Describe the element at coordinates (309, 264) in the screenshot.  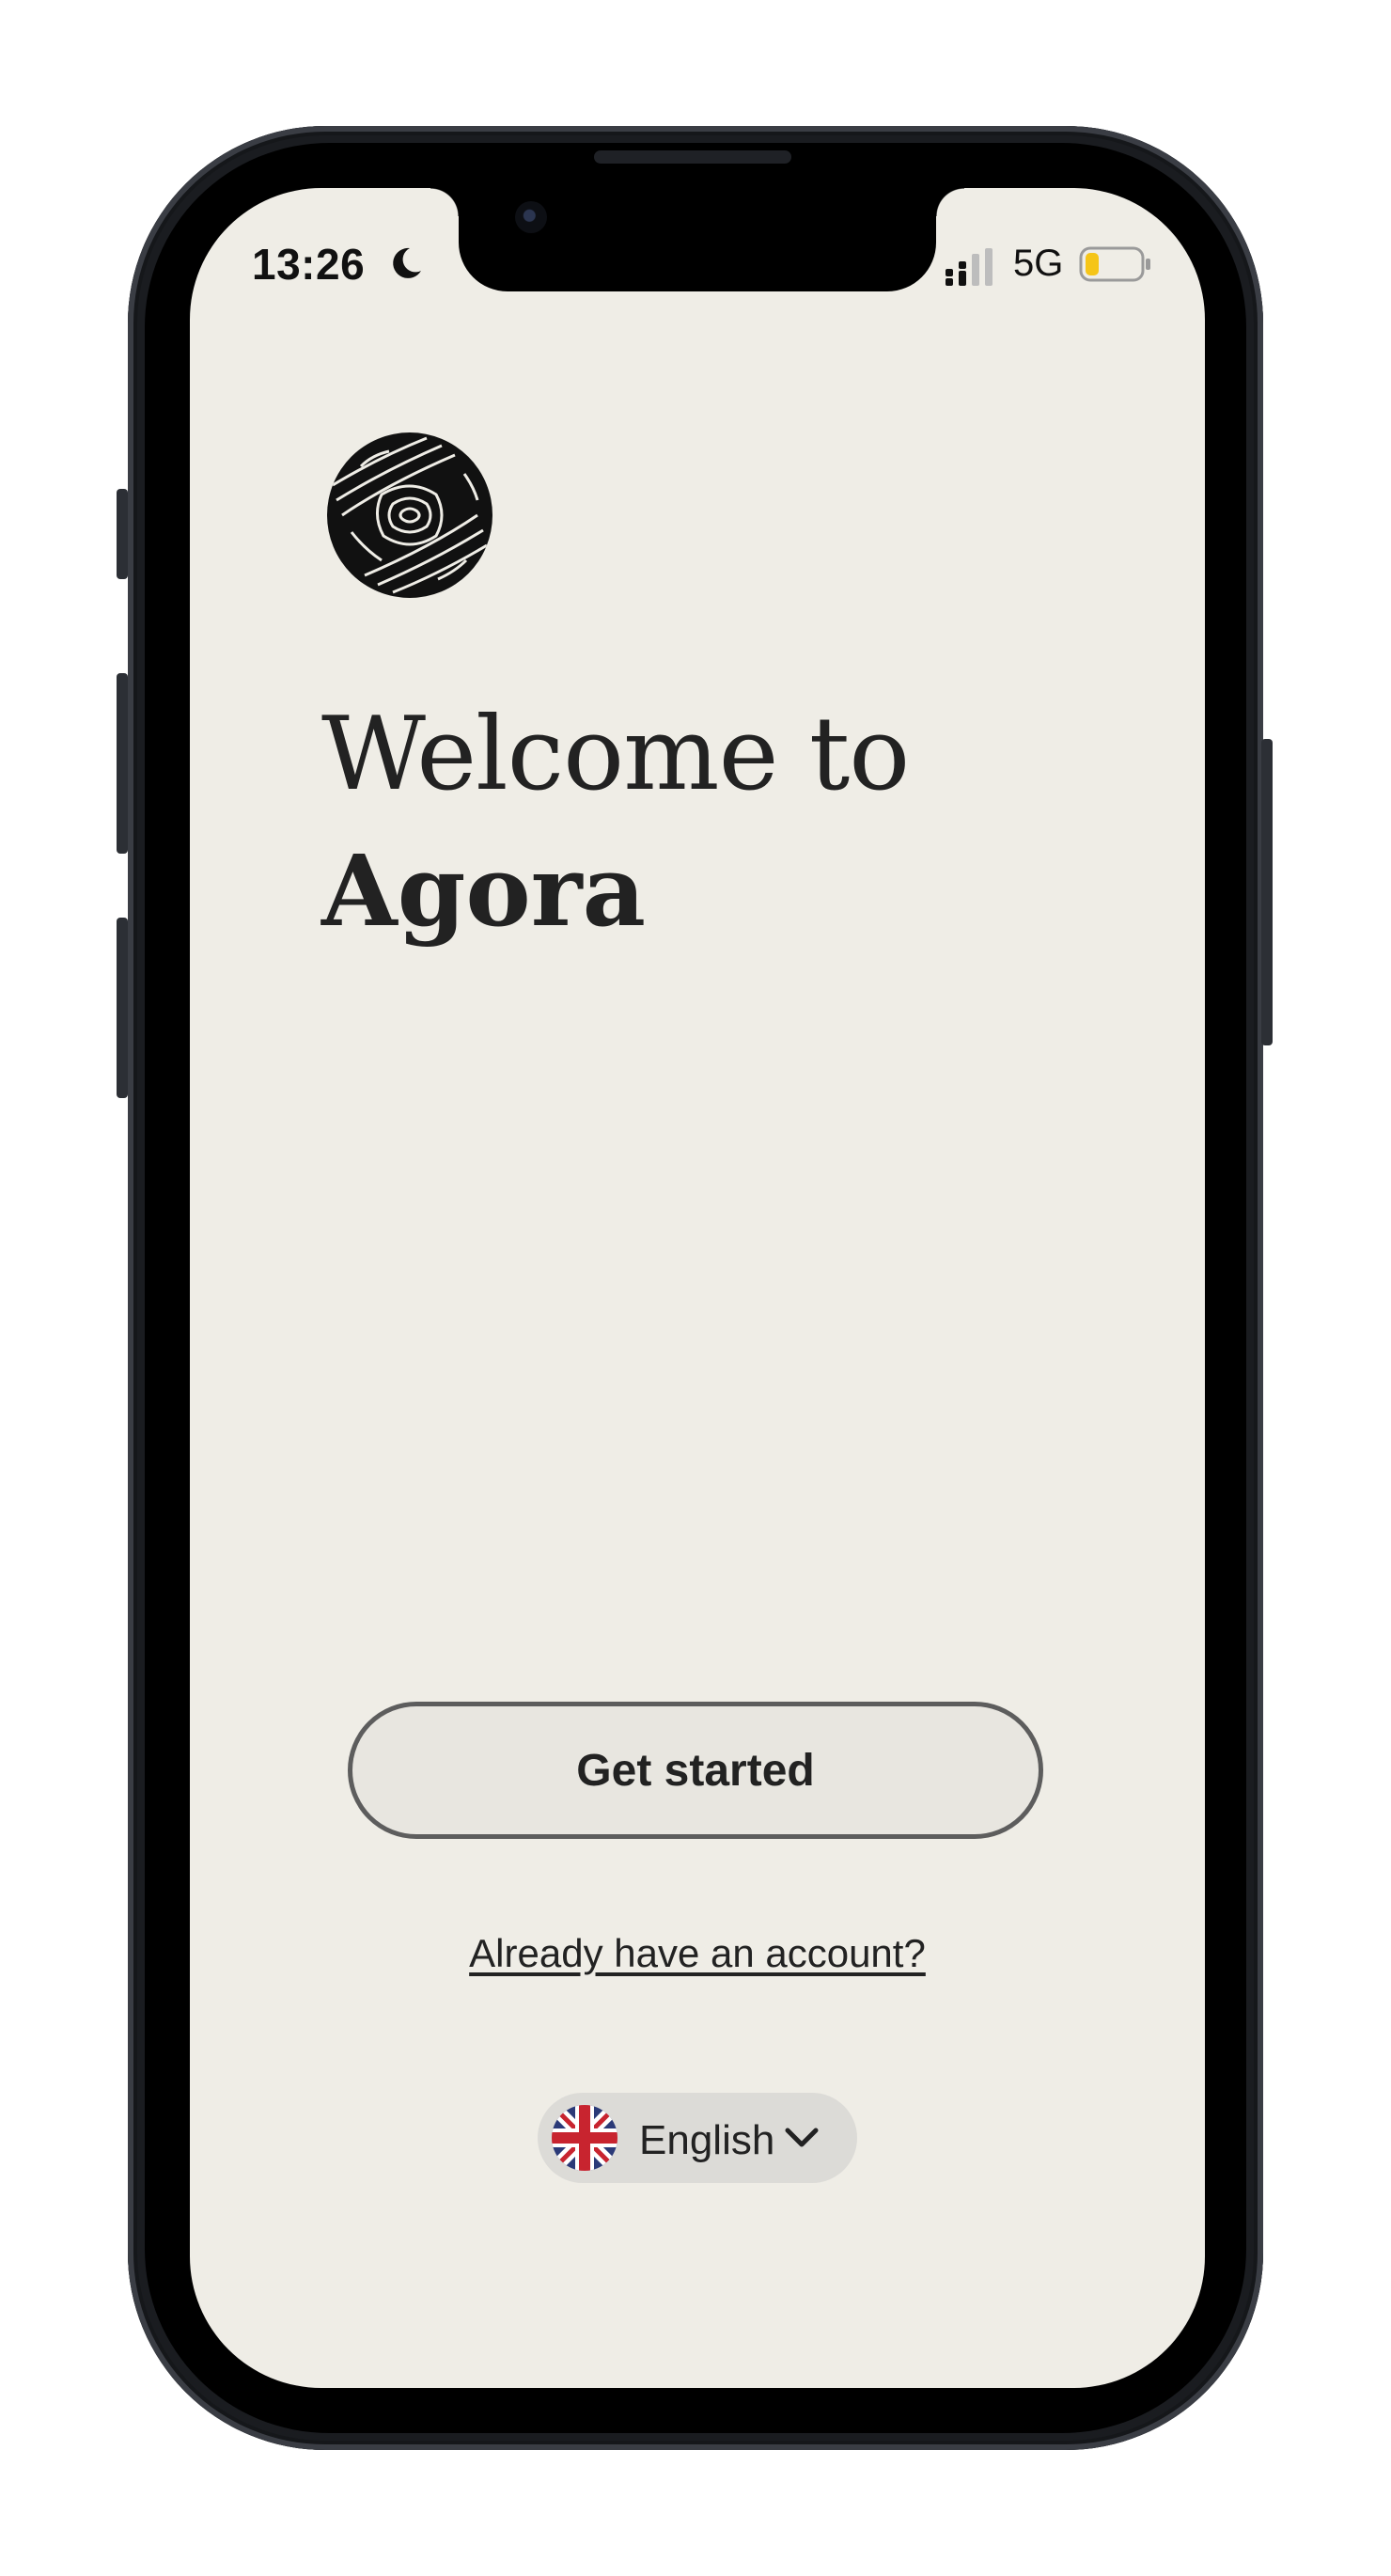
I see `status-time: 13:26` at that location.